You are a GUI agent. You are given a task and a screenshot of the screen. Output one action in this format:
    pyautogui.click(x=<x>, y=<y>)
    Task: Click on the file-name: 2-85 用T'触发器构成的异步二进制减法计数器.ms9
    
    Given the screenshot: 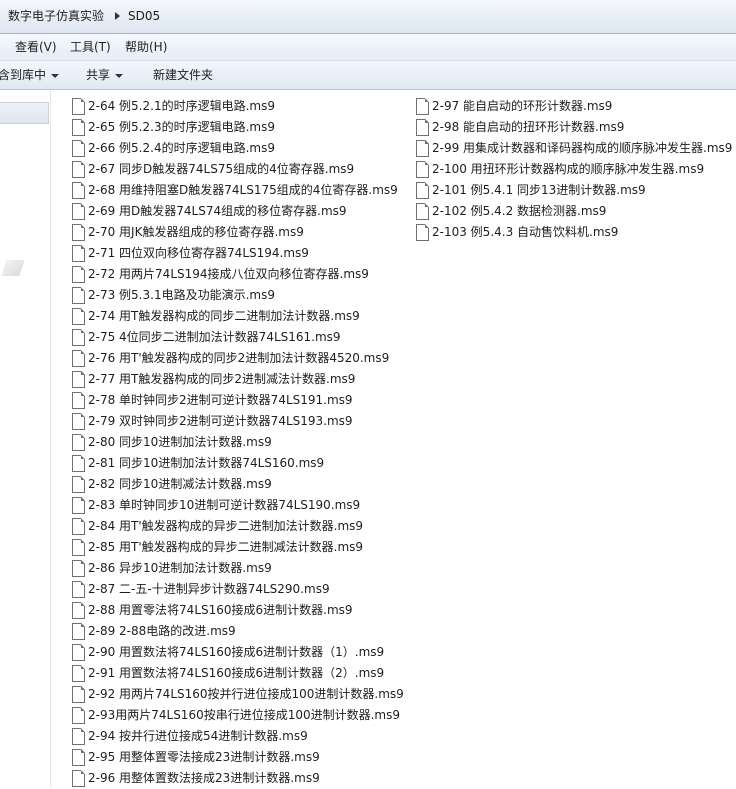 What is the action you would take?
    pyautogui.click(x=226, y=547)
    